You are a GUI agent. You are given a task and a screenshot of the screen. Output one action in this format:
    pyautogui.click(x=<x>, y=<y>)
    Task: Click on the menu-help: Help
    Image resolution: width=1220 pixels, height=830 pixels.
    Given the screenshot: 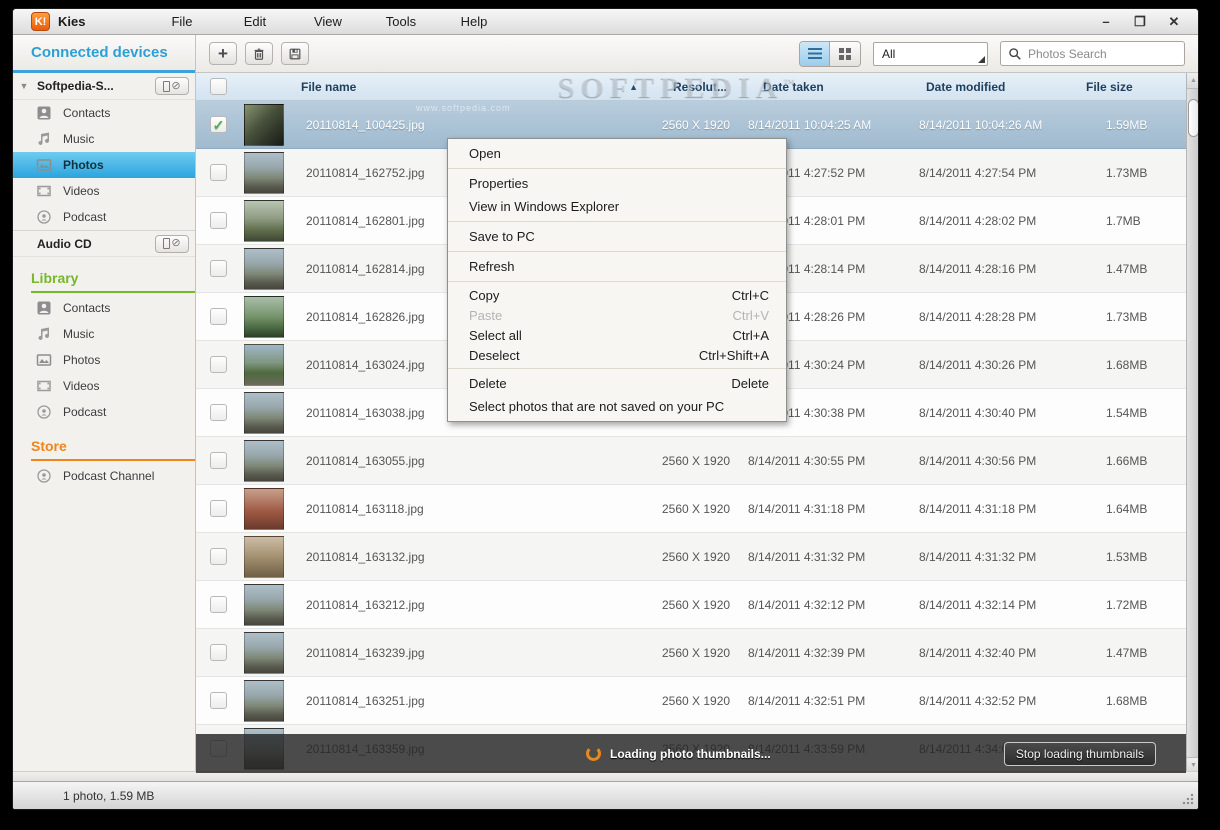 What is the action you would take?
    pyautogui.click(x=473, y=21)
    